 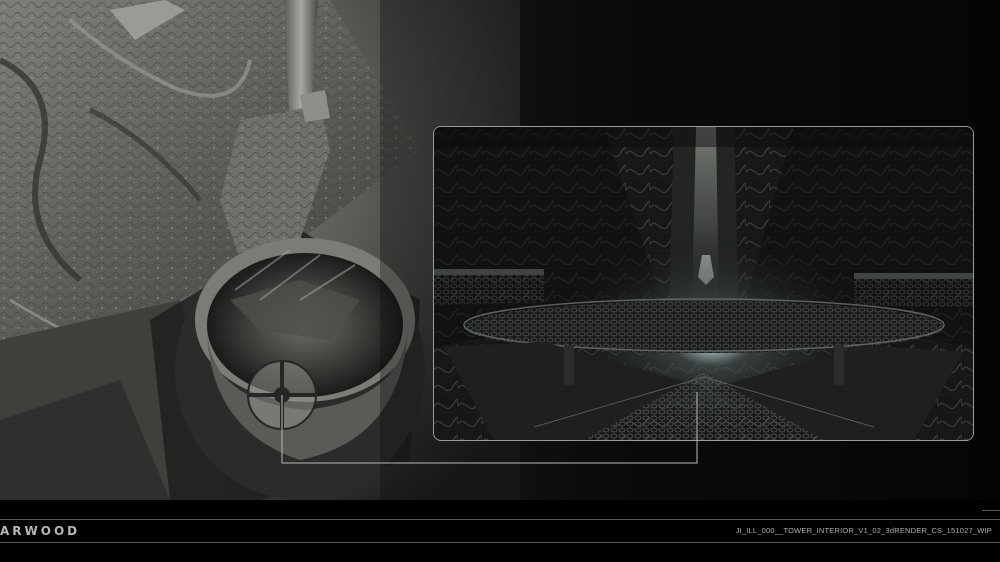 I want to click on footer-top-rule, so click(x=500, y=519).